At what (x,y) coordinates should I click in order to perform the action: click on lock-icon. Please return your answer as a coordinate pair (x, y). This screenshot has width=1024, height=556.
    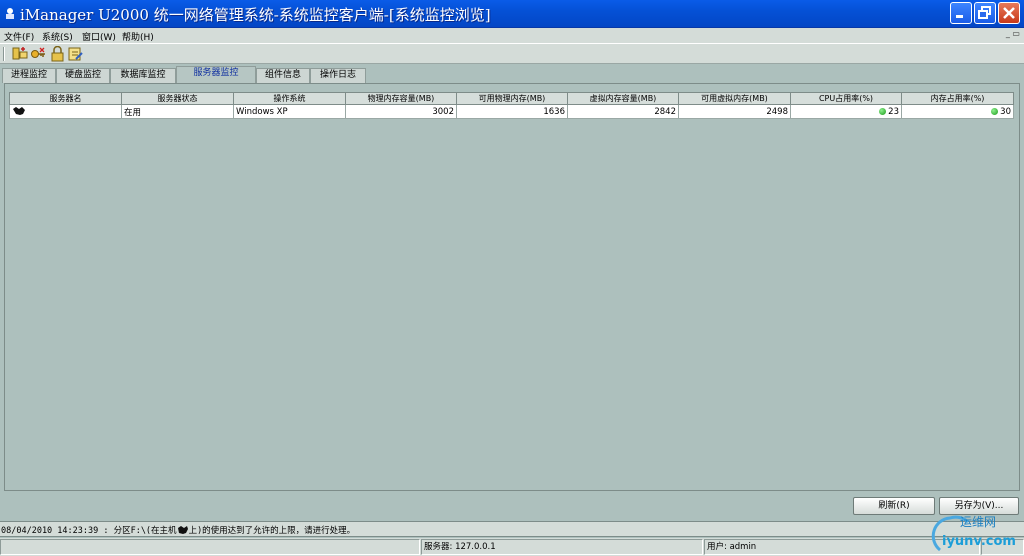
    Looking at the image, I should click on (57, 53).